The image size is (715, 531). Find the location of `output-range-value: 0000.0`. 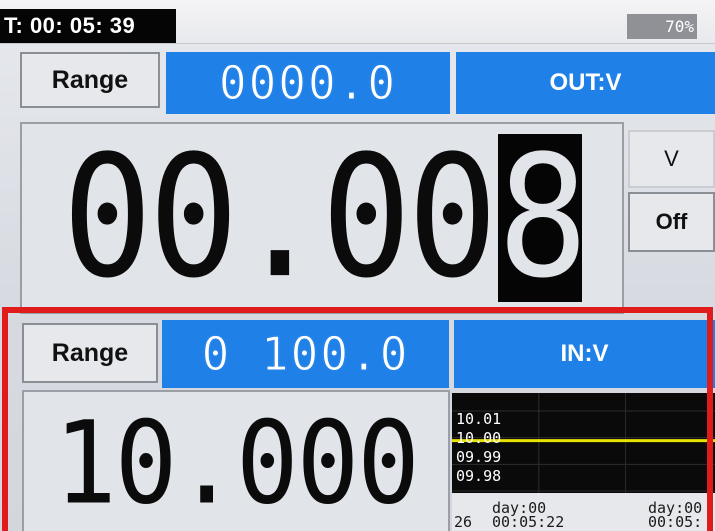

output-range-value: 0000.0 is located at coordinates (308, 83).